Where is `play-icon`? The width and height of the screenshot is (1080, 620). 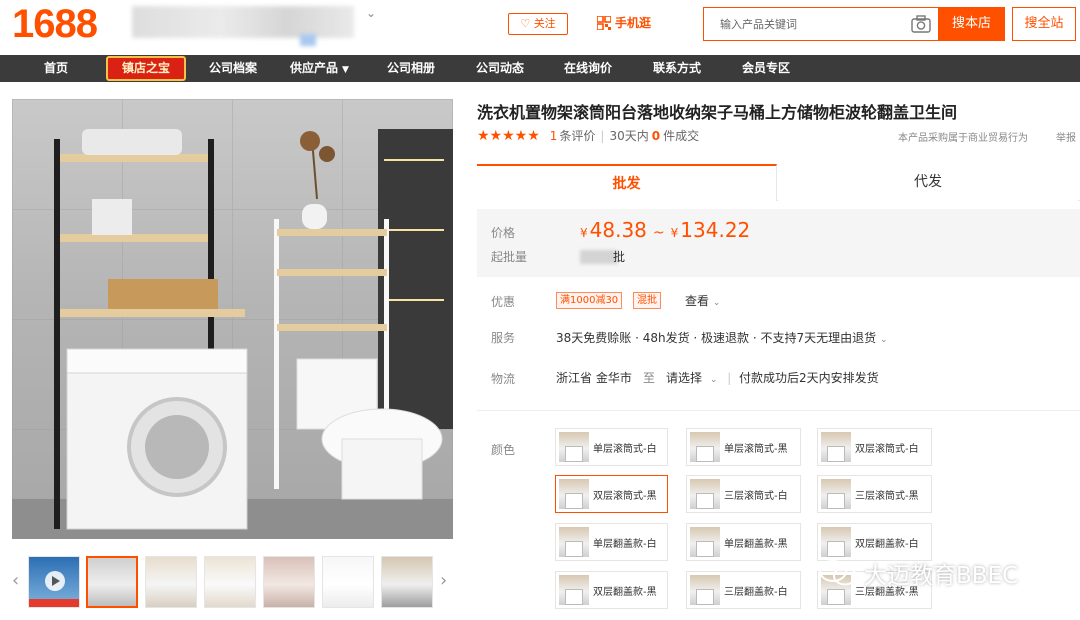
play-icon is located at coordinates (54, 589).